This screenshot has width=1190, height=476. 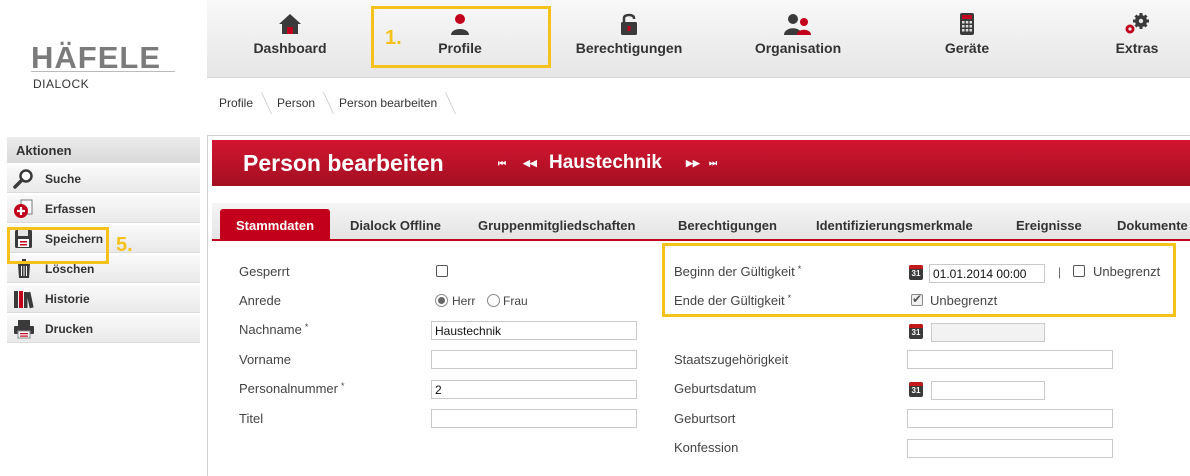 What do you see at coordinates (296, 103) in the screenshot?
I see `breadcrumb-item-person: Person` at bounding box center [296, 103].